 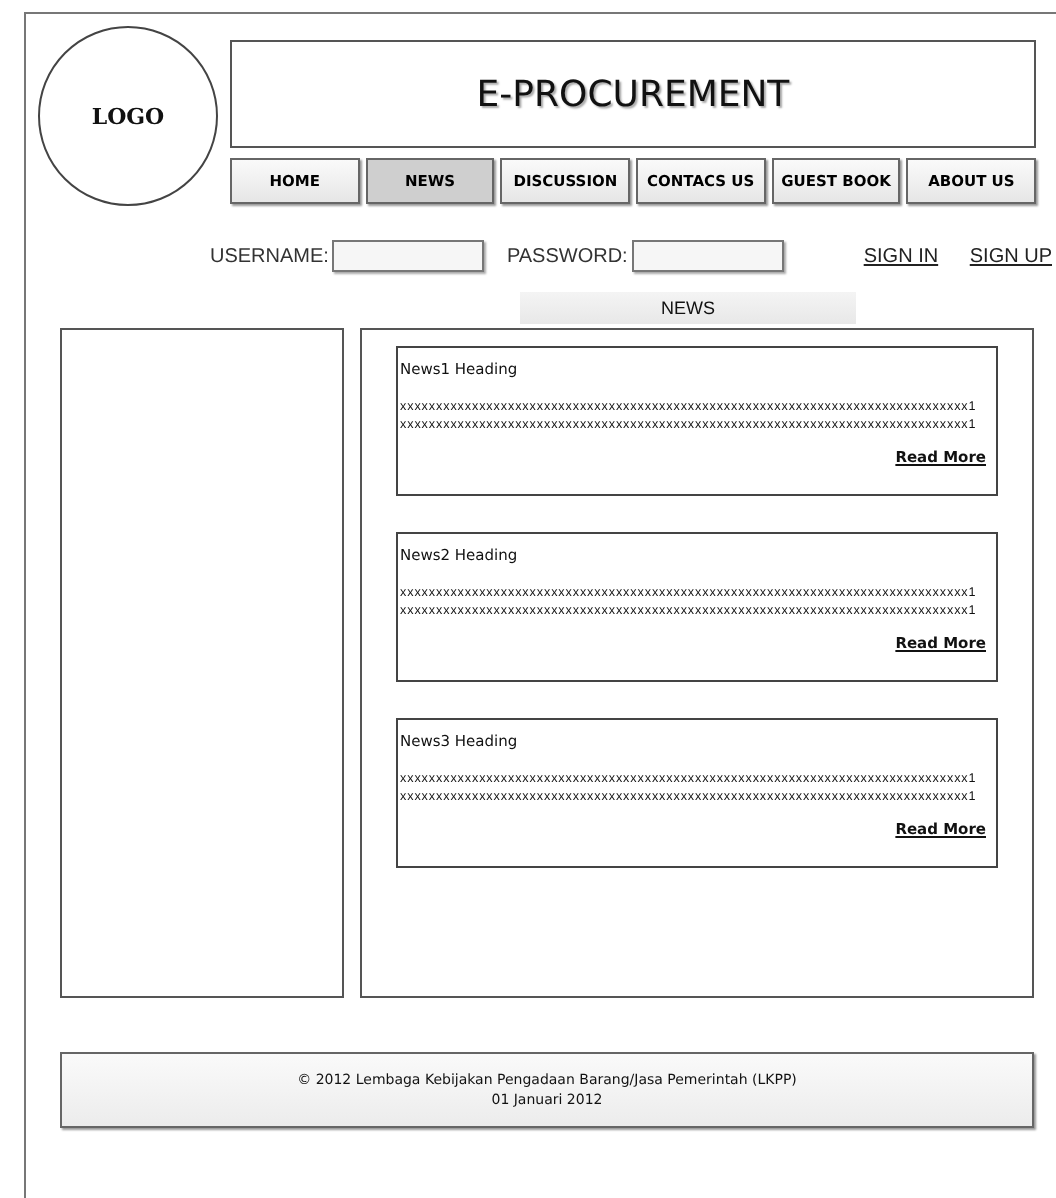 I want to click on news-section-heading: NEWS, so click(x=688, y=308).